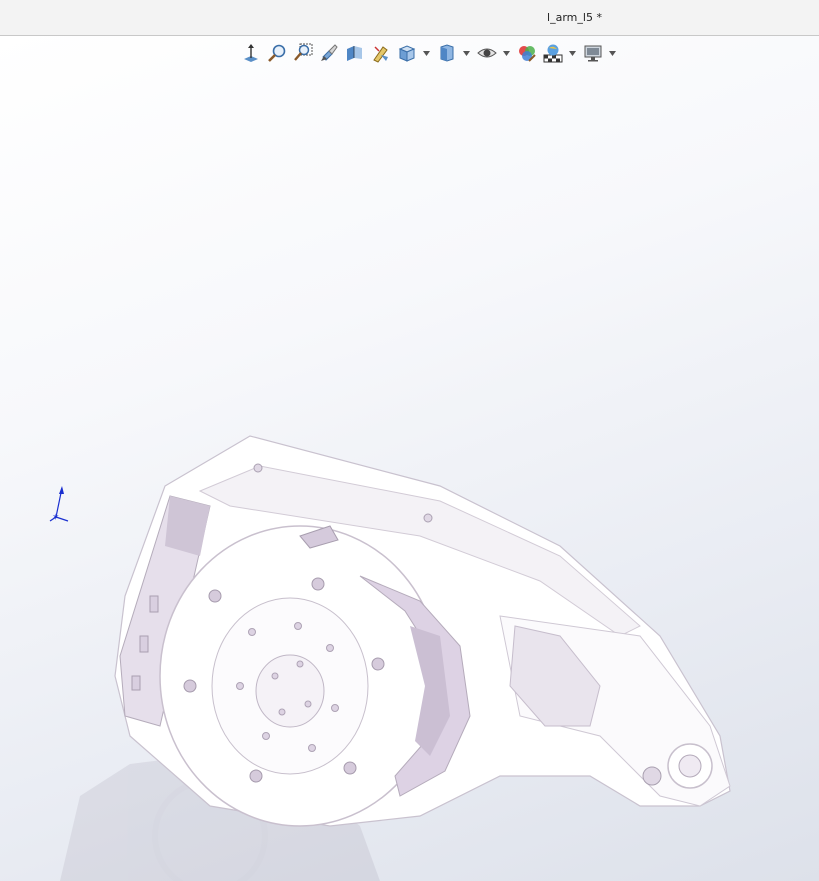  What do you see at coordinates (329, 53) in the screenshot?
I see `previous-view-icon` at bounding box center [329, 53].